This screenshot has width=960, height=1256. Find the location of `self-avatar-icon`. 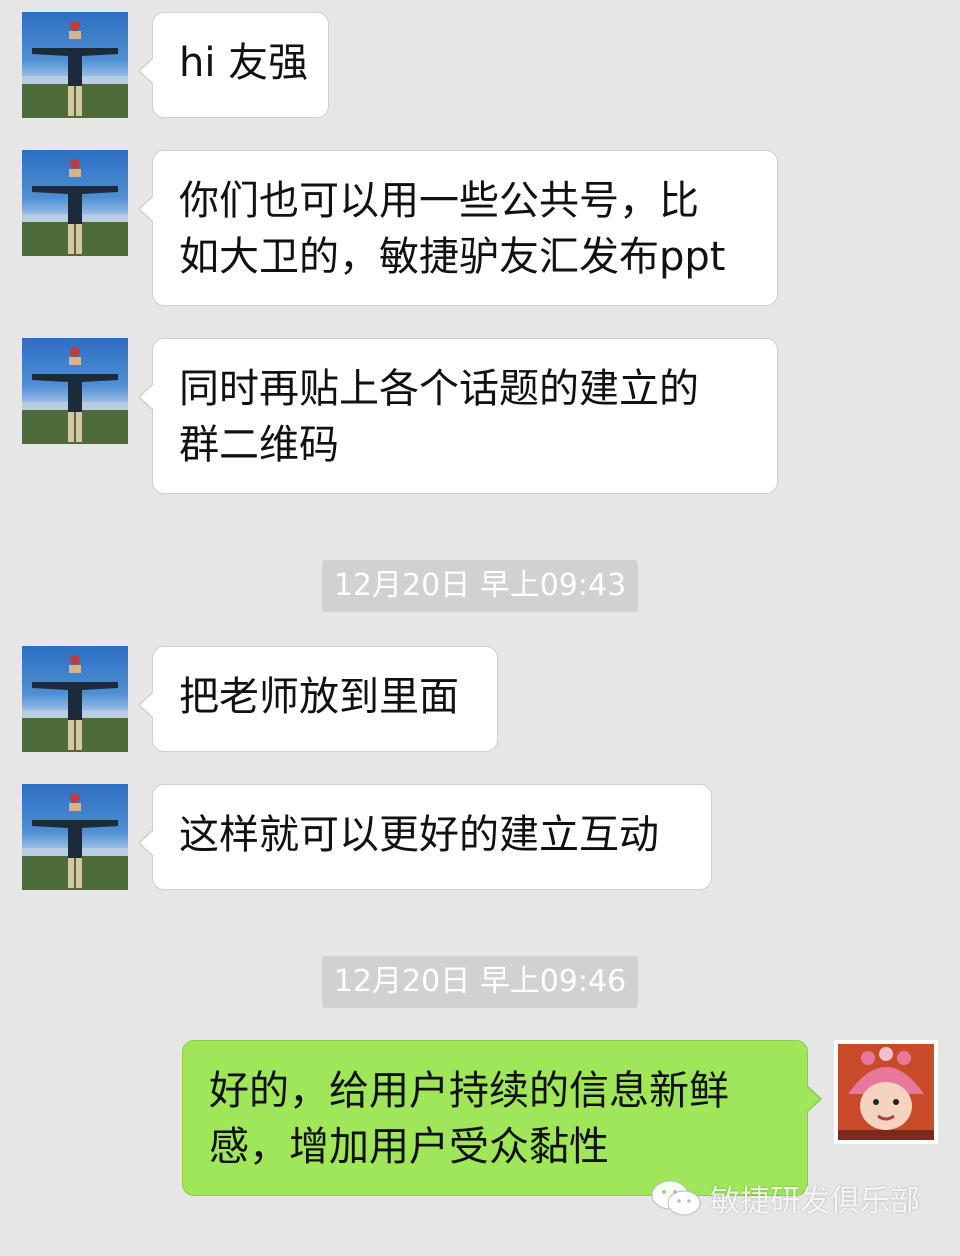

self-avatar-icon is located at coordinates (886, 1092).